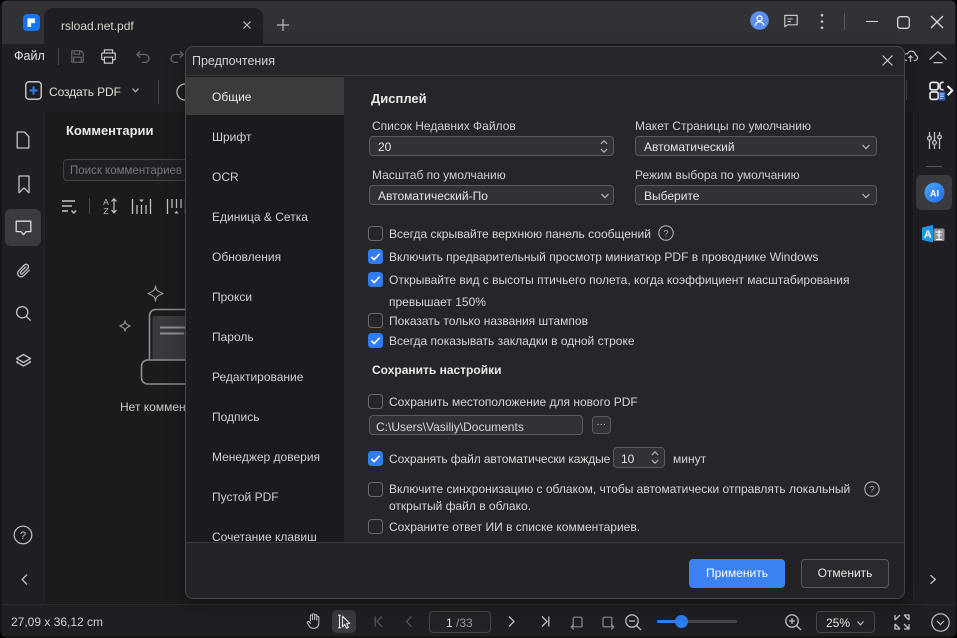  I want to click on svg-text: AI, so click(934, 193).